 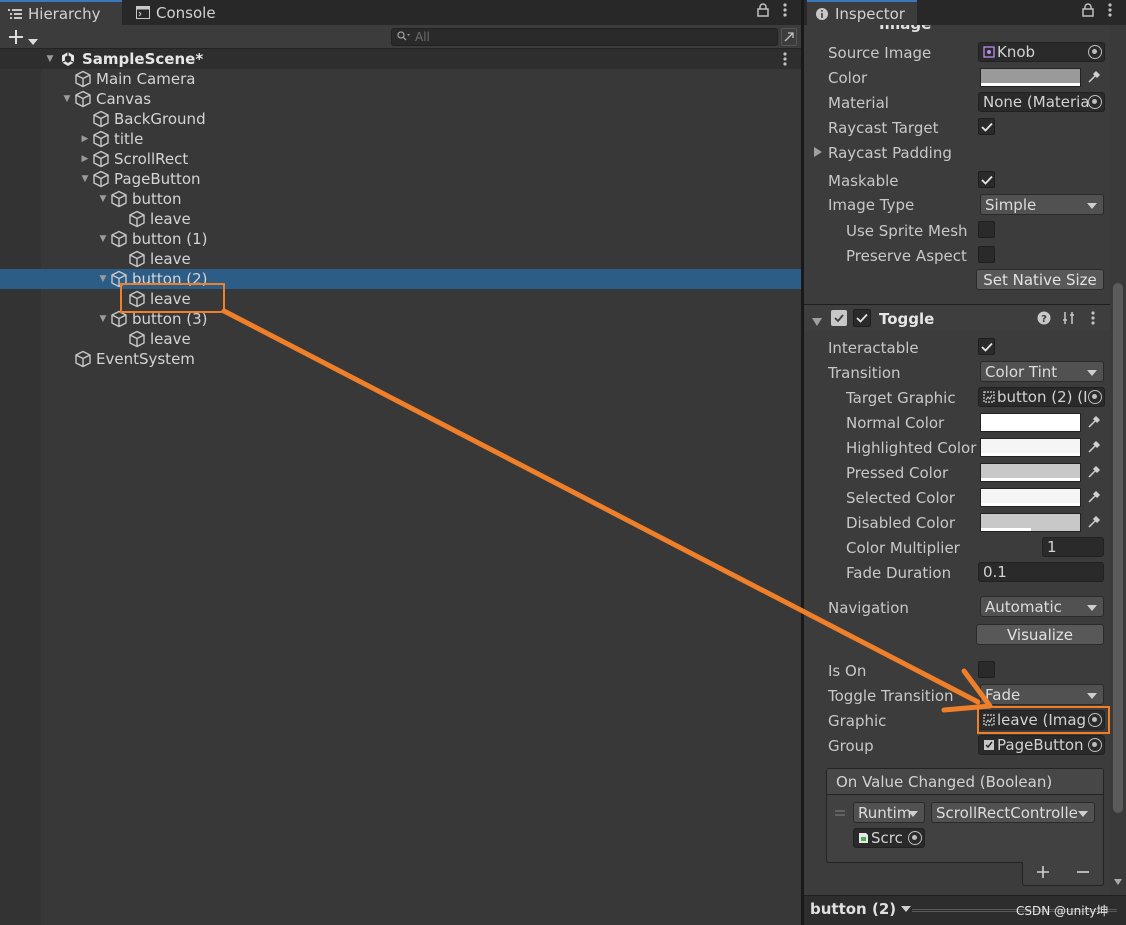 What do you see at coordinates (789, 37) in the screenshot?
I see `search-options-button` at bounding box center [789, 37].